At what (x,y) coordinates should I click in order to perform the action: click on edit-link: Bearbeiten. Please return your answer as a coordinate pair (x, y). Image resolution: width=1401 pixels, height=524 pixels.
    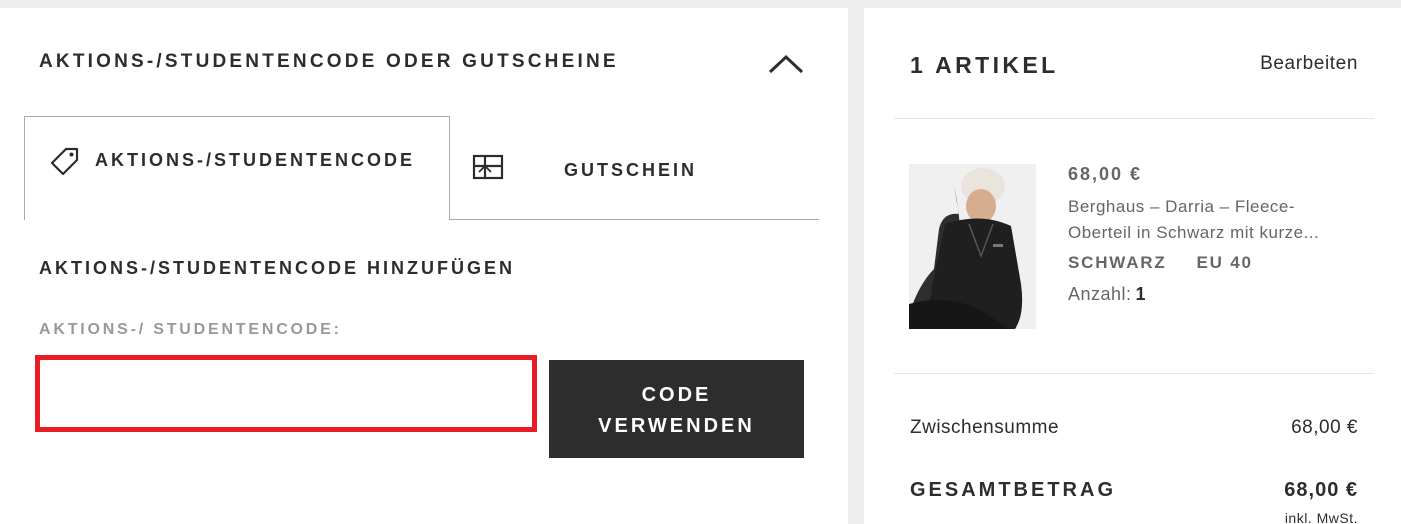
    Looking at the image, I should click on (1309, 64).